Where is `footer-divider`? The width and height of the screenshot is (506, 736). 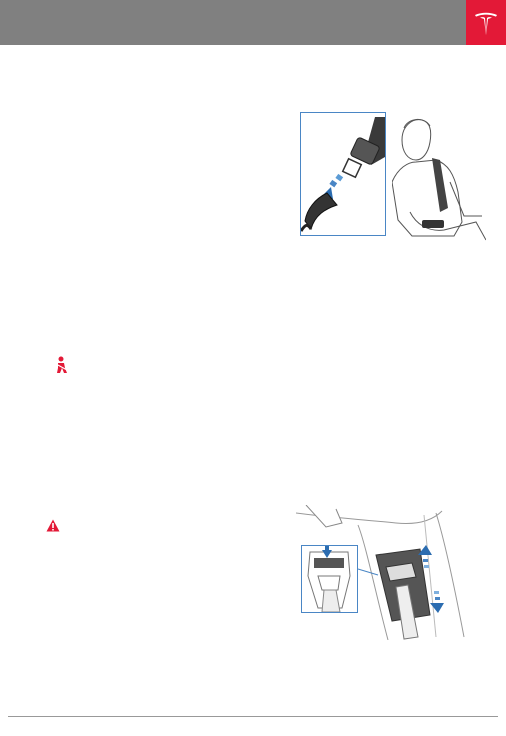 footer-divider is located at coordinates (253, 716).